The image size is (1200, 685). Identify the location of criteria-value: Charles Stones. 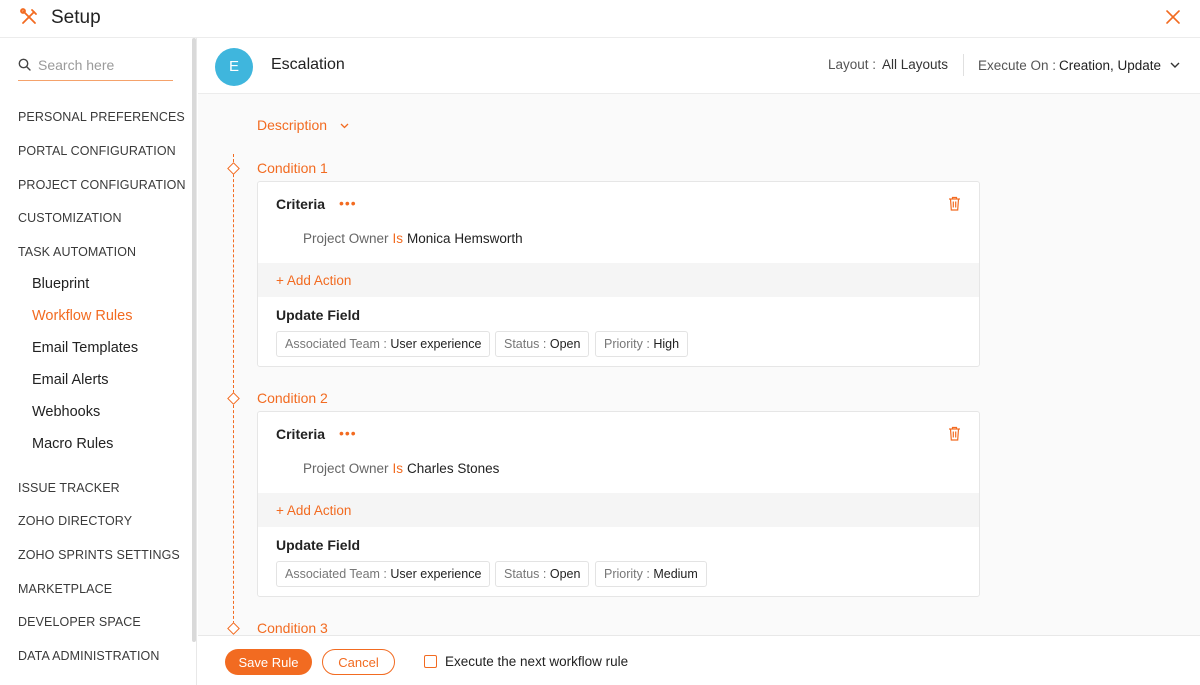
(453, 468).